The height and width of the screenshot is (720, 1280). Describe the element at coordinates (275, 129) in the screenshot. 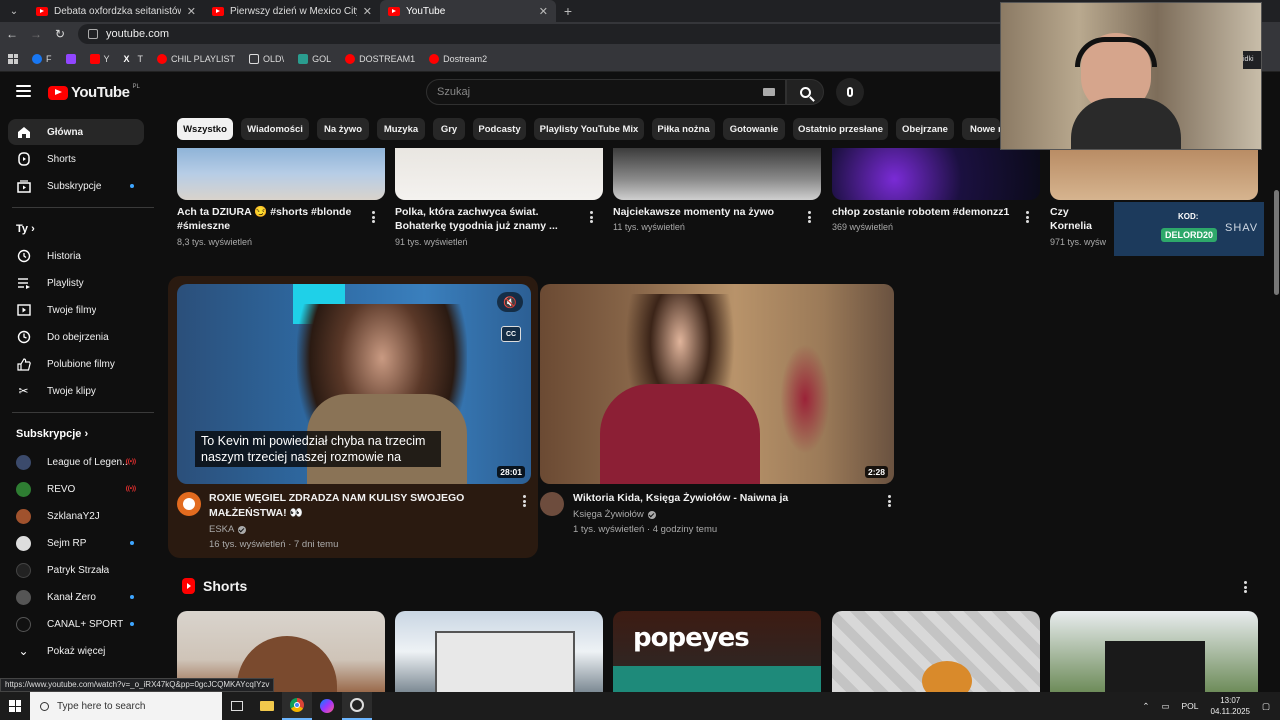

I see `chip: Wiadomości` at that location.